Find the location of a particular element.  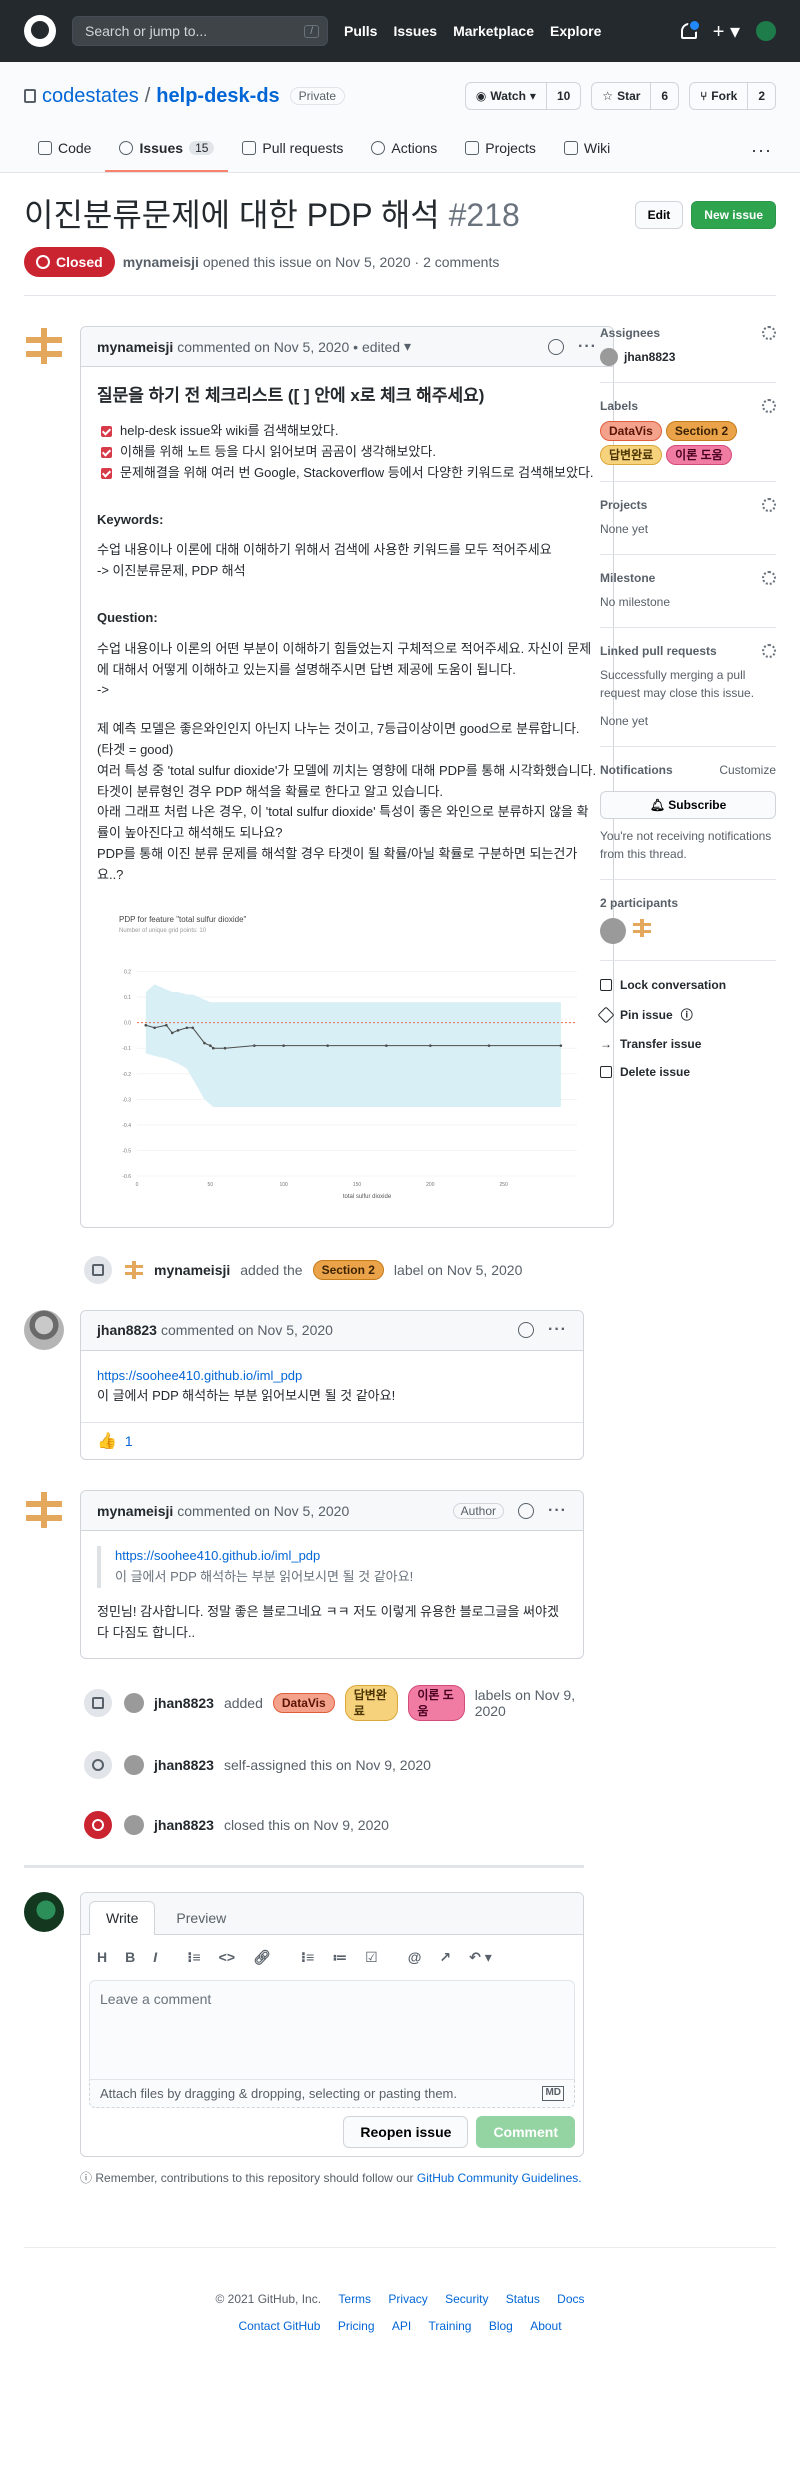

assignee-link: jhan8823 is located at coordinates (649, 357).